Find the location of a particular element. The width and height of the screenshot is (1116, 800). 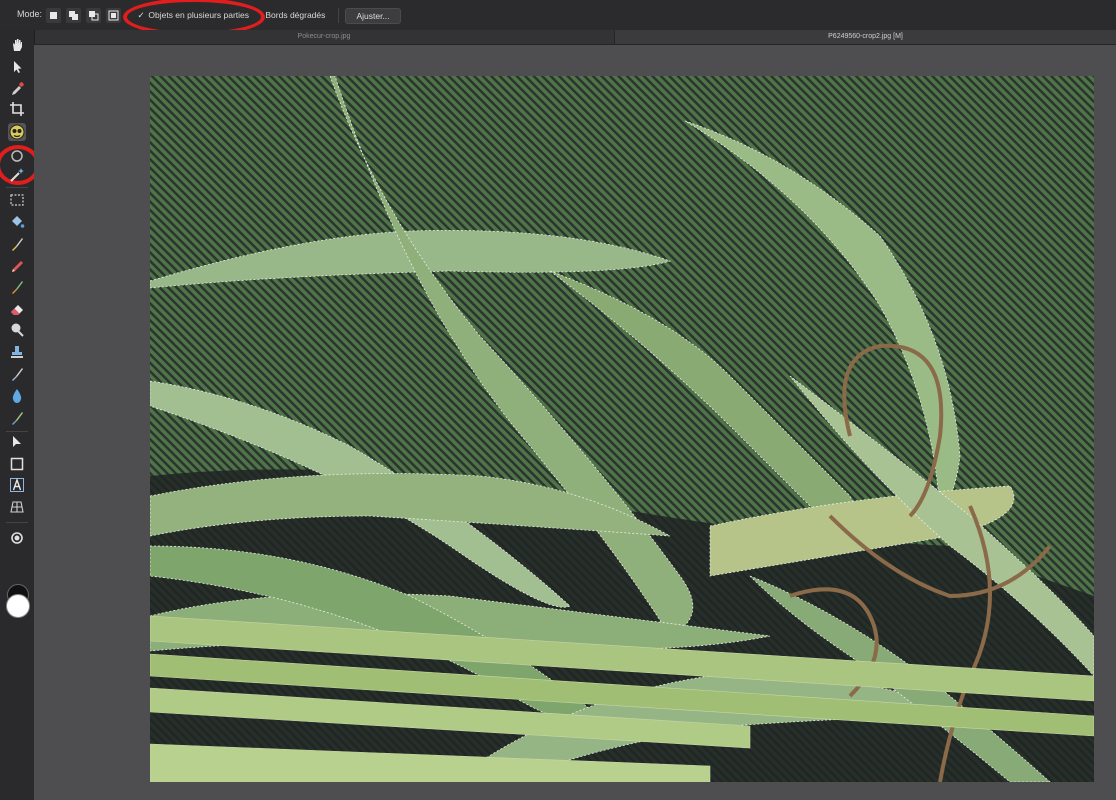

blur-icon is located at coordinates (17, 396).